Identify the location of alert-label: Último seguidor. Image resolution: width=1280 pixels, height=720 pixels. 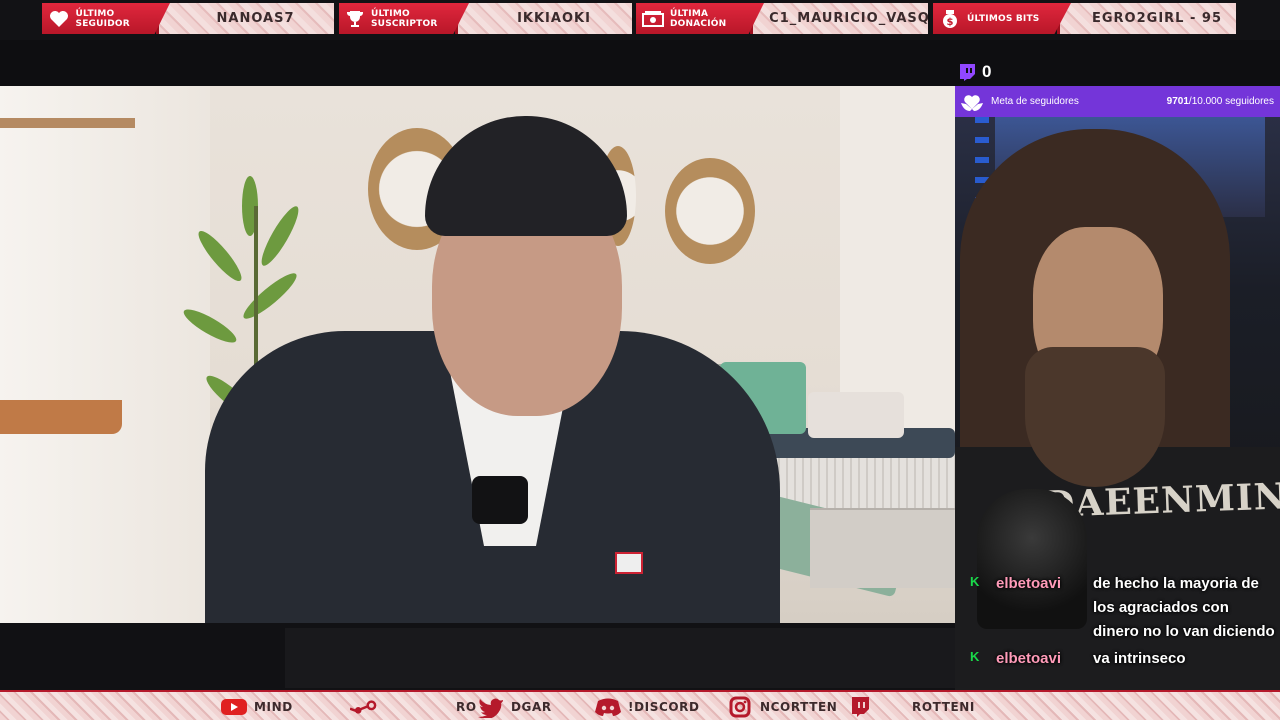
(102, 18).